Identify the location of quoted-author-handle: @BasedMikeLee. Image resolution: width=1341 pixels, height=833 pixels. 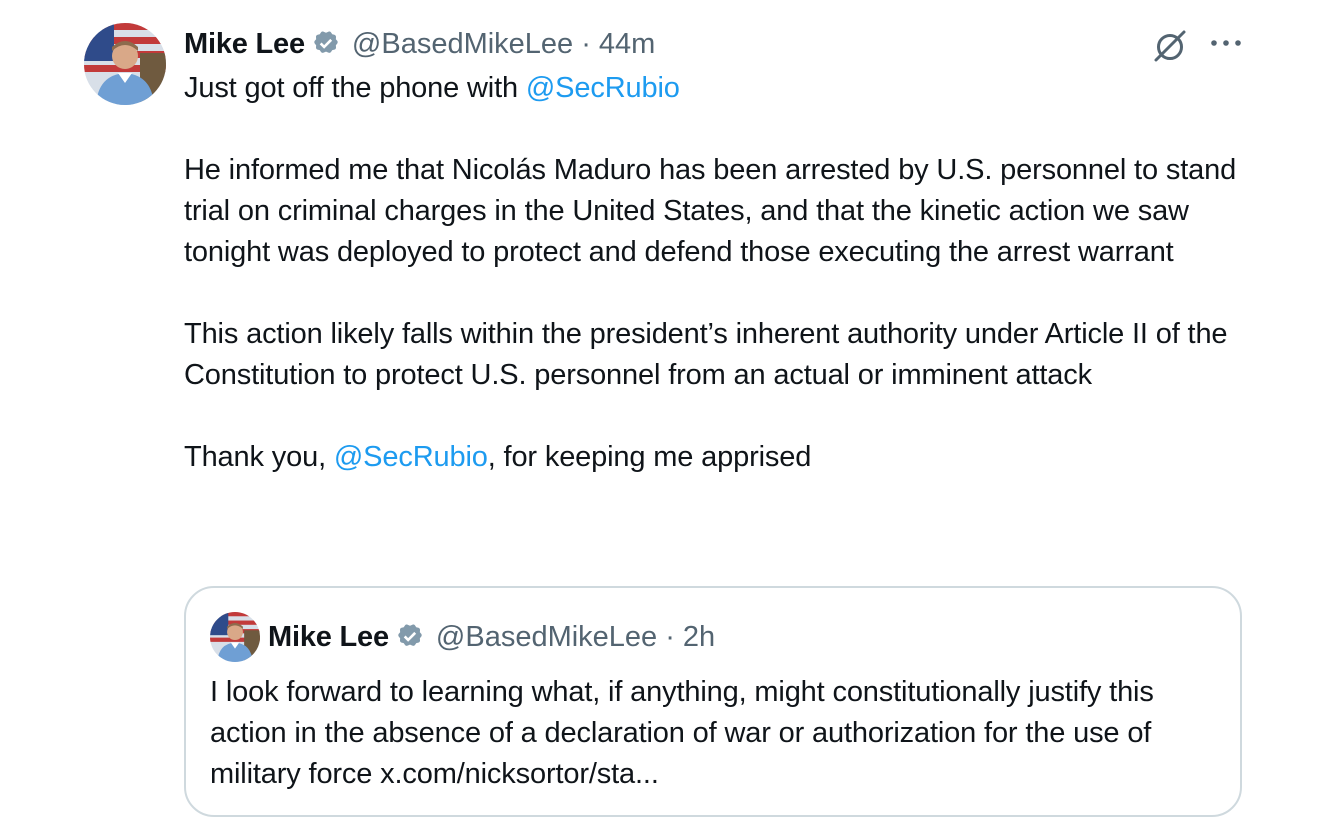
(546, 637).